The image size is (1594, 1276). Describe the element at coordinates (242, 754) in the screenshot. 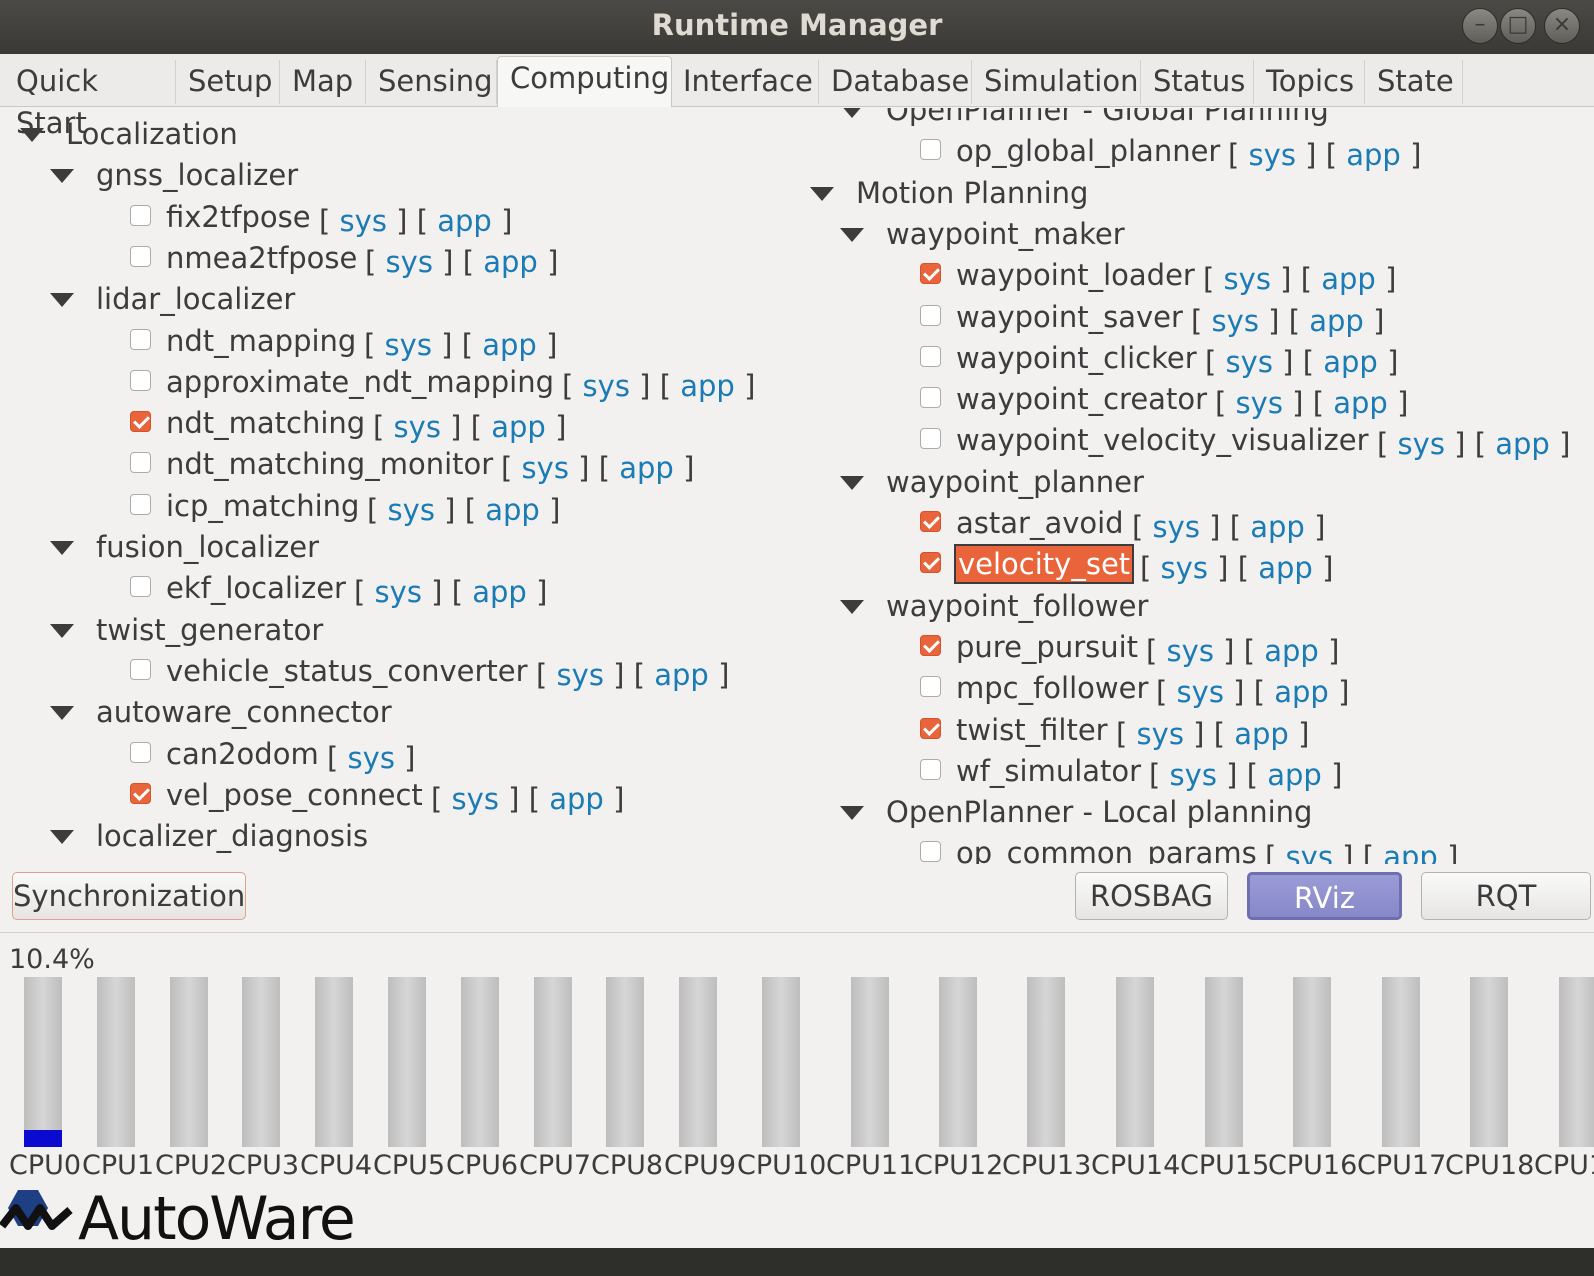

I see `tree-item-label: can2odom` at that location.